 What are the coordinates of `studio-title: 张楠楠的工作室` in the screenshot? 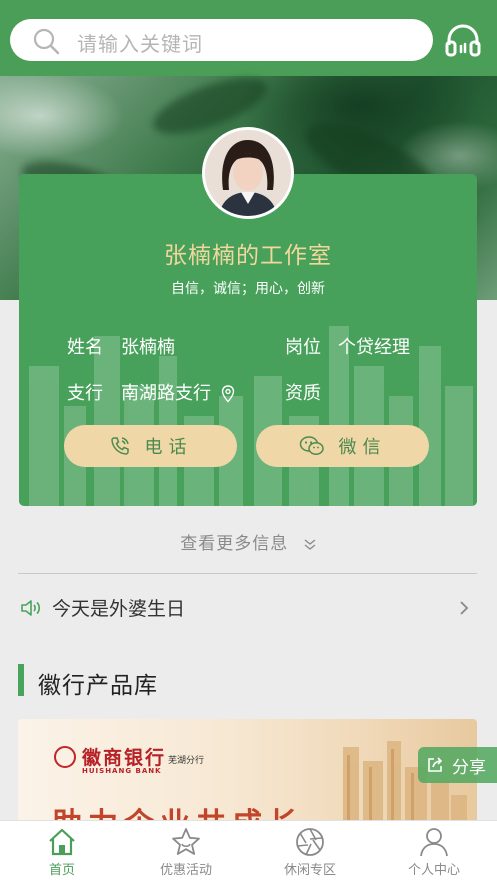 It's located at (248, 256).